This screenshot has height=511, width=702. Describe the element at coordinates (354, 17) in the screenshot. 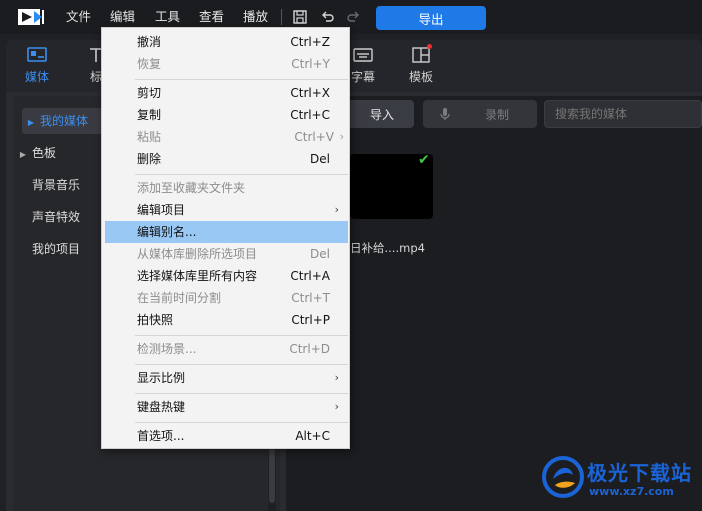

I see `redo-icon` at that location.